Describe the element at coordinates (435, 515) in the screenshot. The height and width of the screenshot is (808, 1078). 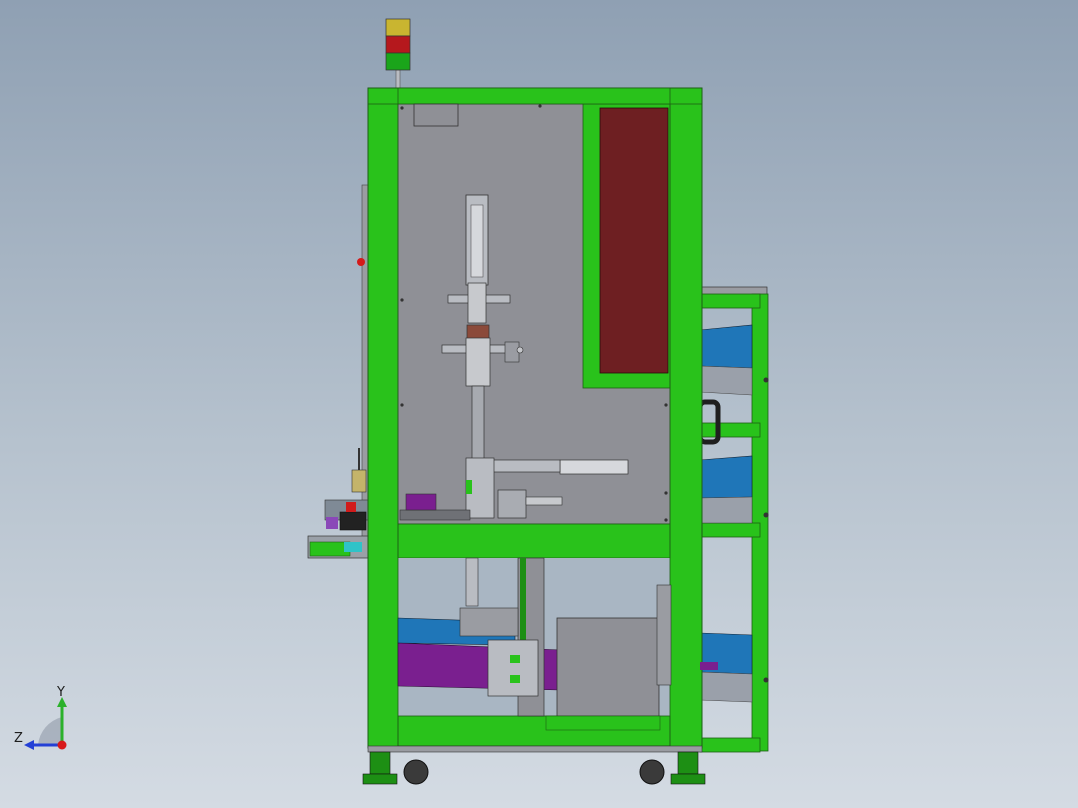
I see `base-tray` at that location.